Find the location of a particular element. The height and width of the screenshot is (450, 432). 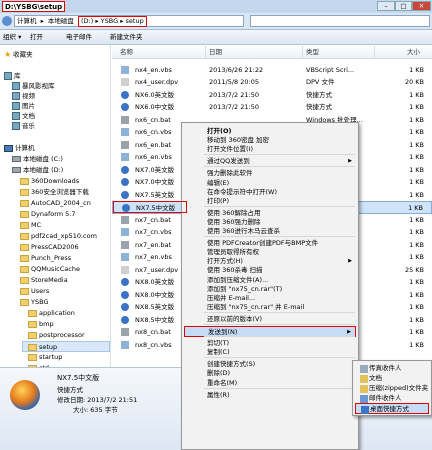

file-type: 快捷方式 is located at coordinates (319, 107).